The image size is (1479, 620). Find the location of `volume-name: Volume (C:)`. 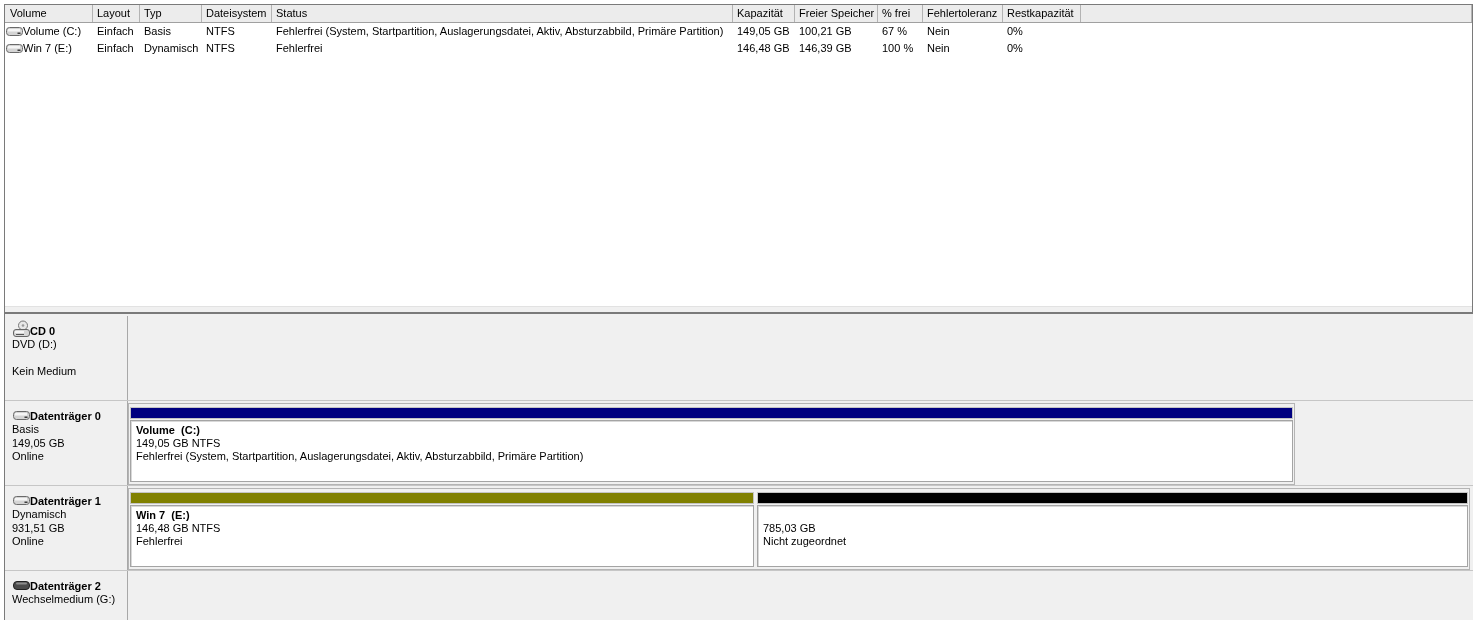

volume-name: Volume (C:) is located at coordinates (52, 32).